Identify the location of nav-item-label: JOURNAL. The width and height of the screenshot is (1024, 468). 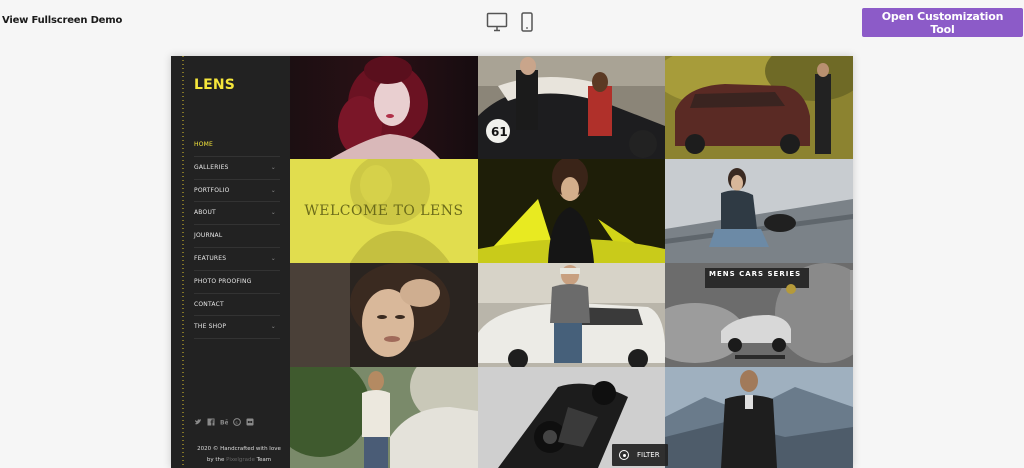
(208, 236).